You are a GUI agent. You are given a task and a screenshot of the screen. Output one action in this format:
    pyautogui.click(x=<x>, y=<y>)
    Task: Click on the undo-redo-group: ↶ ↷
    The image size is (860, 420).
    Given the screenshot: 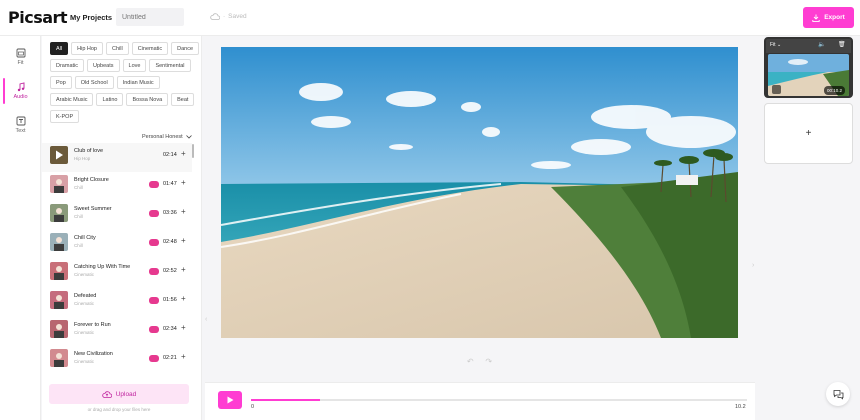 What is the action you would take?
    pyautogui.click(x=479, y=361)
    